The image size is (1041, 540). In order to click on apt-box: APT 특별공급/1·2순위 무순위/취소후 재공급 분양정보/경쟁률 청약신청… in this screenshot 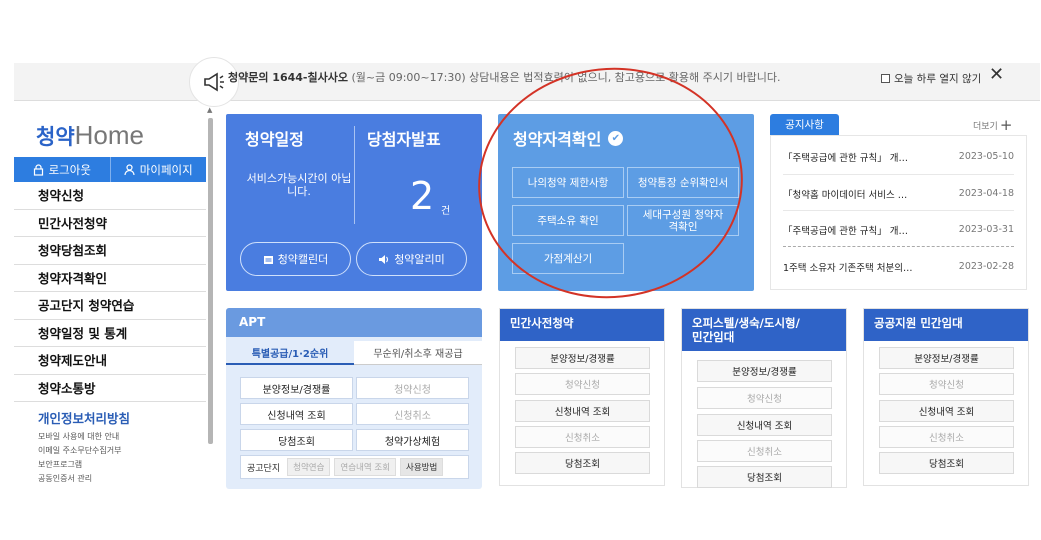, I will do `click(354, 398)`.